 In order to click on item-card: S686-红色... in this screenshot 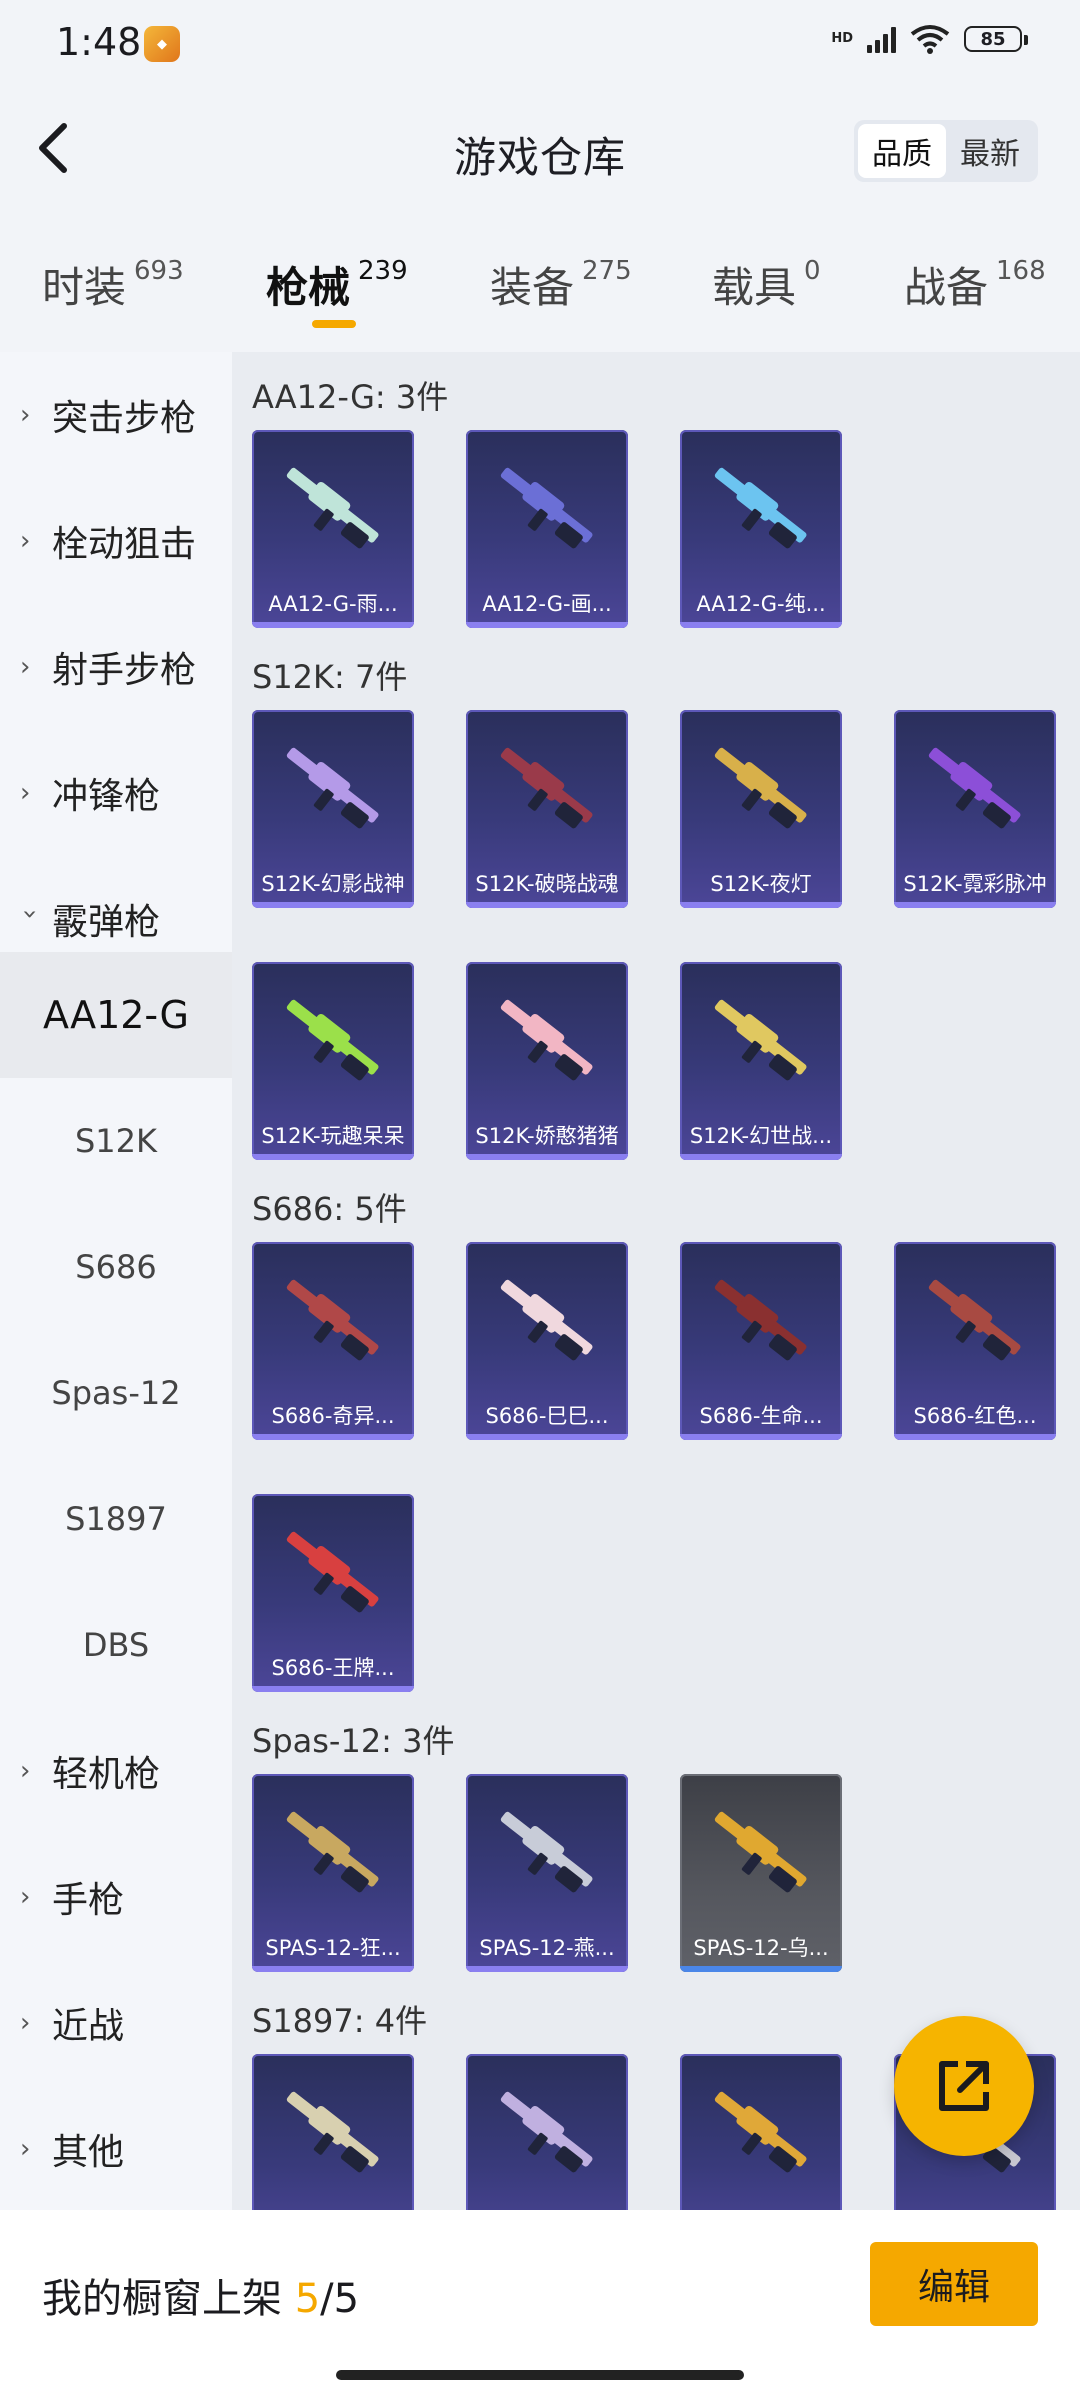, I will do `click(975, 1341)`.